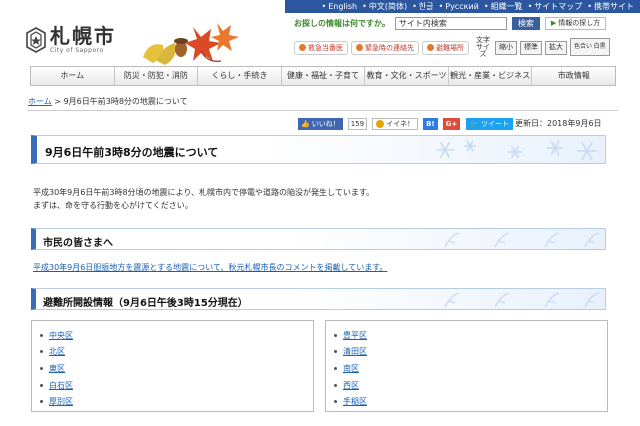 Image resolution: width=640 pixels, height=426 pixels. I want to click on city-emblem-icon, so click(36, 39).